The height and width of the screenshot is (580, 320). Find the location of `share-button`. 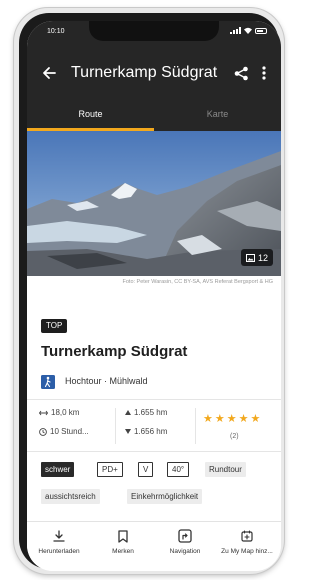

share-button is located at coordinates (241, 73).